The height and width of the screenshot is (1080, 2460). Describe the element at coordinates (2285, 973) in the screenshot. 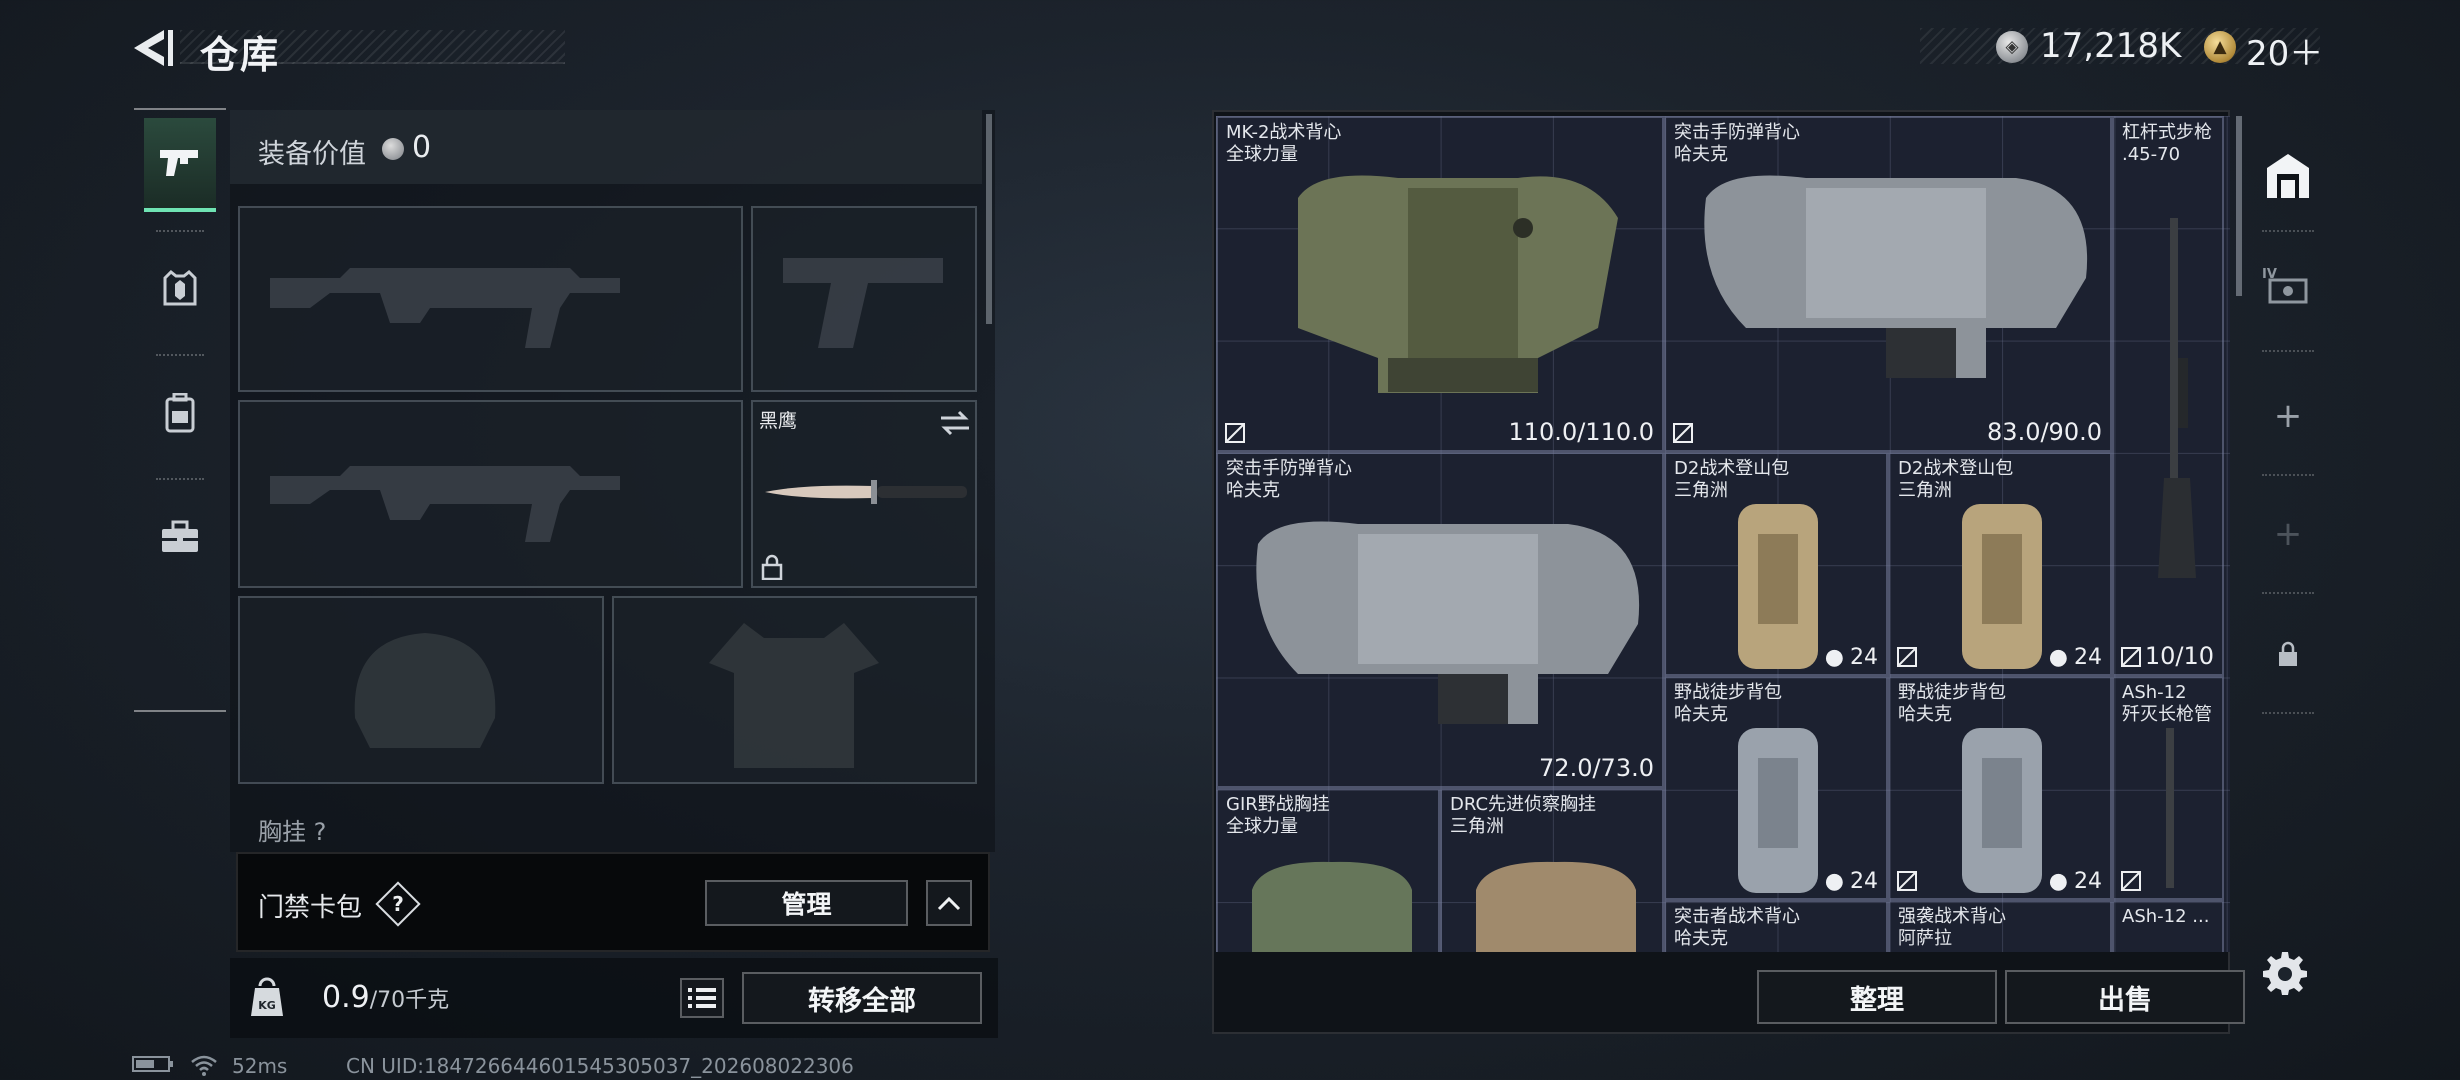

I see `gear-icon` at that location.